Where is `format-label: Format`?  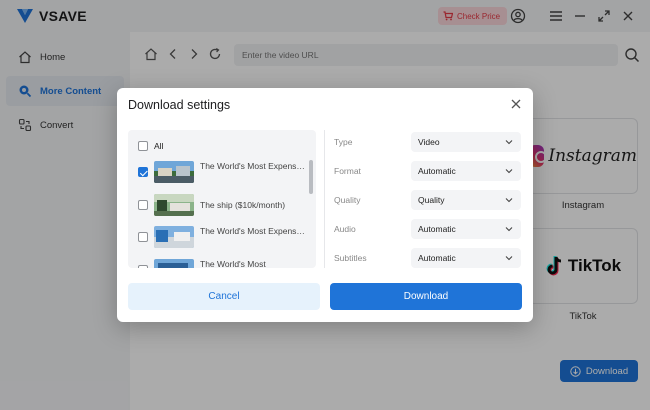 format-label: Format is located at coordinates (347, 171).